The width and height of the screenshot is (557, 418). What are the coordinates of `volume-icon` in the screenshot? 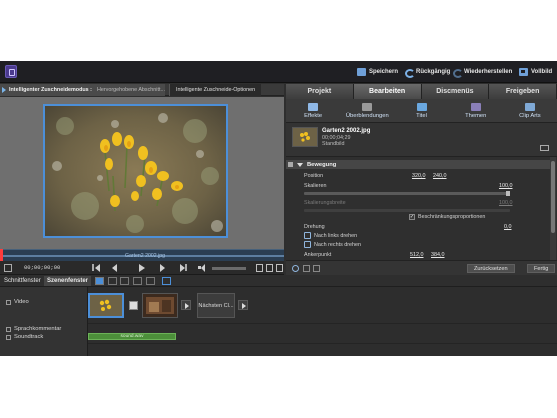 It's located at (201, 268).